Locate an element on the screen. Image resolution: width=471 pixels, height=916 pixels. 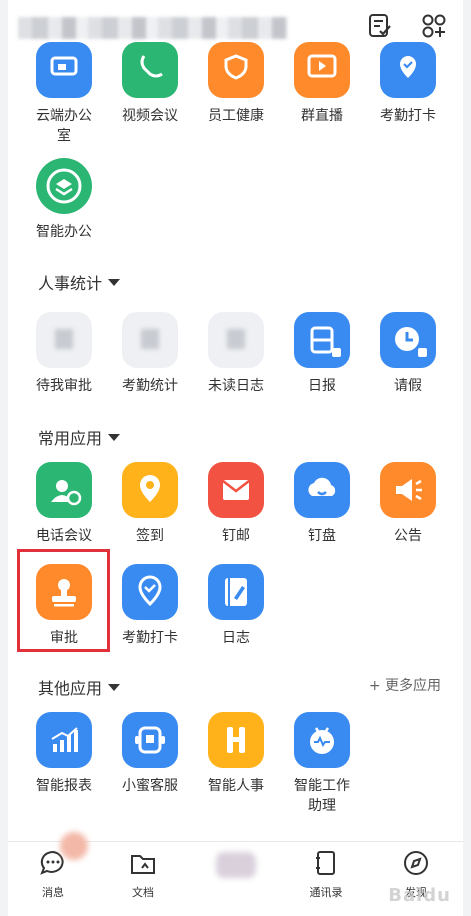
app-attendance-stats: 考勤统计 is located at coordinates (150, 354).